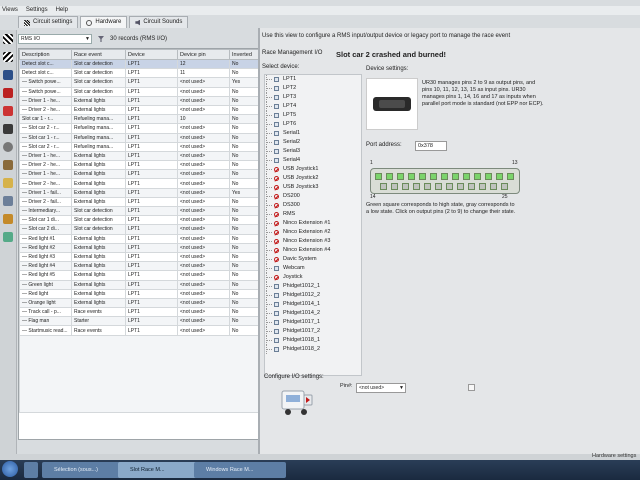 This screenshot has width=640, height=480. What do you see at coordinates (313, 151) in the screenshot?
I see `device-list-item: Serial3` at bounding box center [313, 151].